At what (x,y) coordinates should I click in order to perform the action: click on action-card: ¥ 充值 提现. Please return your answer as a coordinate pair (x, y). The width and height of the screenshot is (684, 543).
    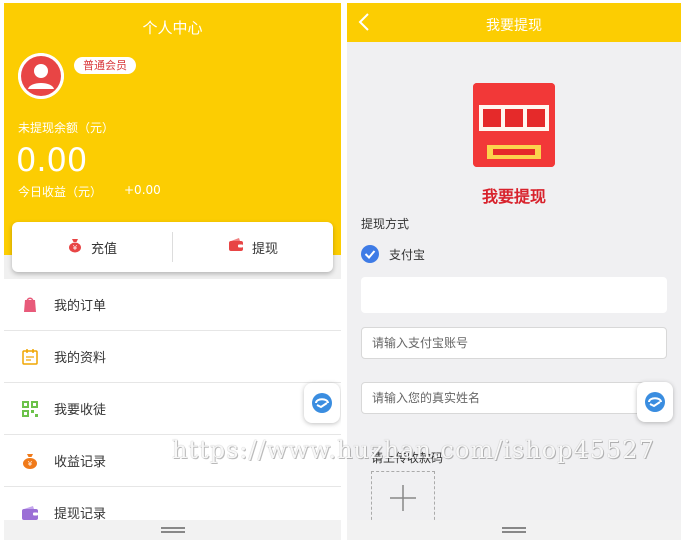
    Looking at the image, I should click on (172, 247).